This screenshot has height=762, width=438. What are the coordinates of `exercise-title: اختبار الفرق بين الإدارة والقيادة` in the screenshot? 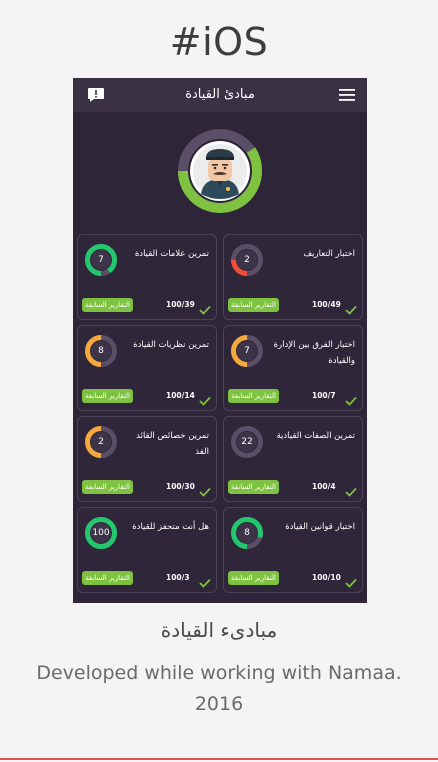 It's located at (314, 353).